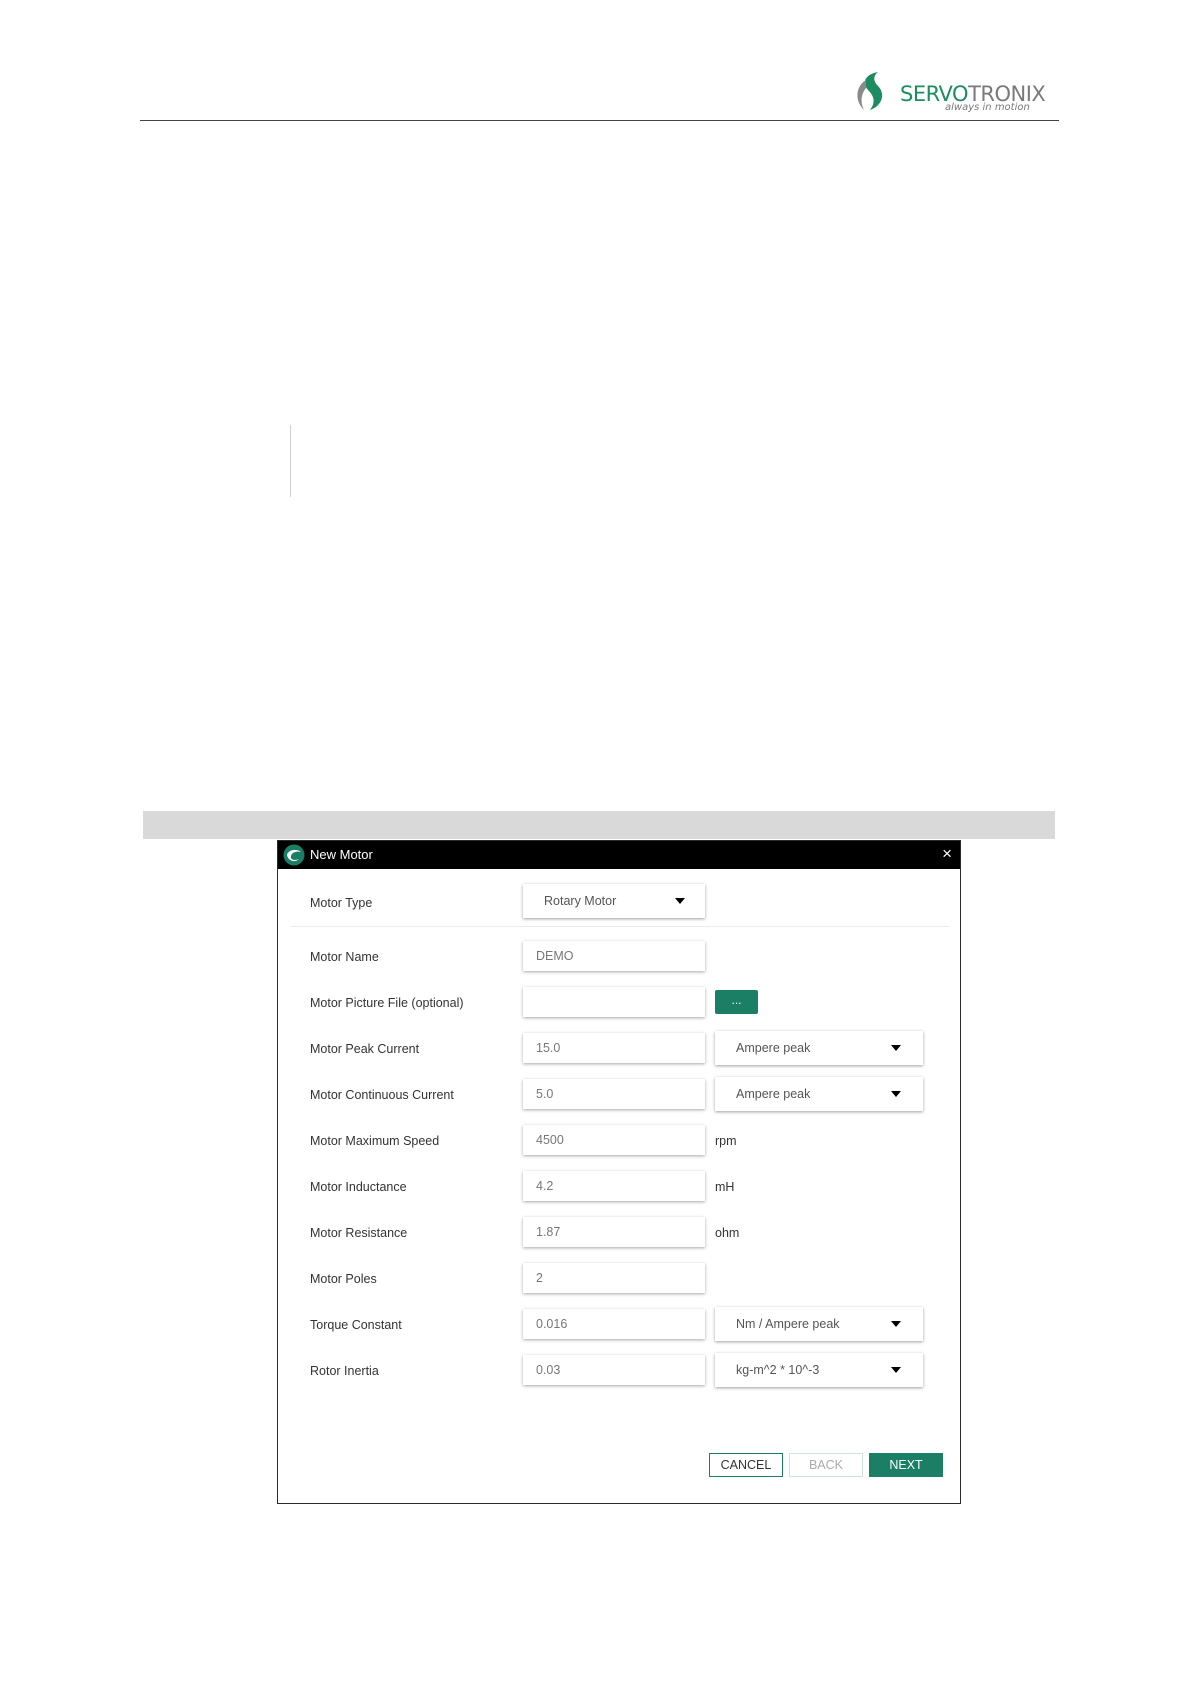 This screenshot has height=1684, width=1191. What do you see at coordinates (365, 1049) in the screenshot?
I see `peak-current-label: Motor Peak Current` at bounding box center [365, 1049].